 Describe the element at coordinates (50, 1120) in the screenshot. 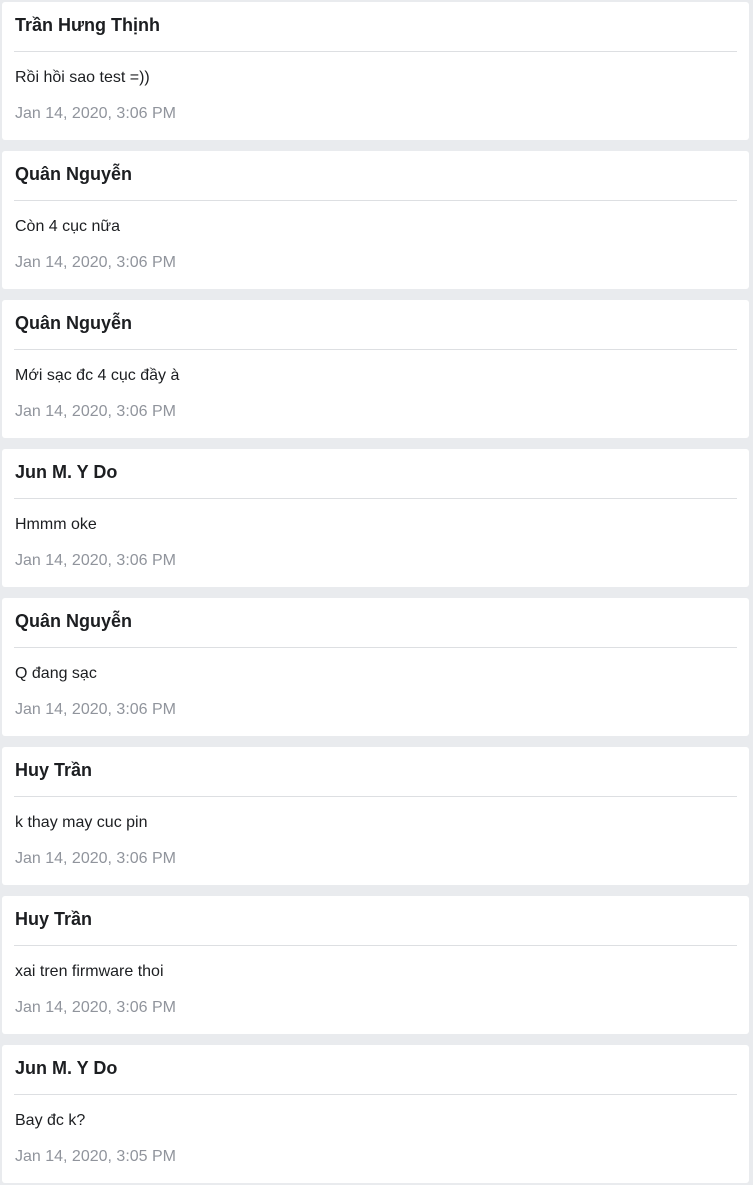

I see `message-text: Bay đc k?` at that location.